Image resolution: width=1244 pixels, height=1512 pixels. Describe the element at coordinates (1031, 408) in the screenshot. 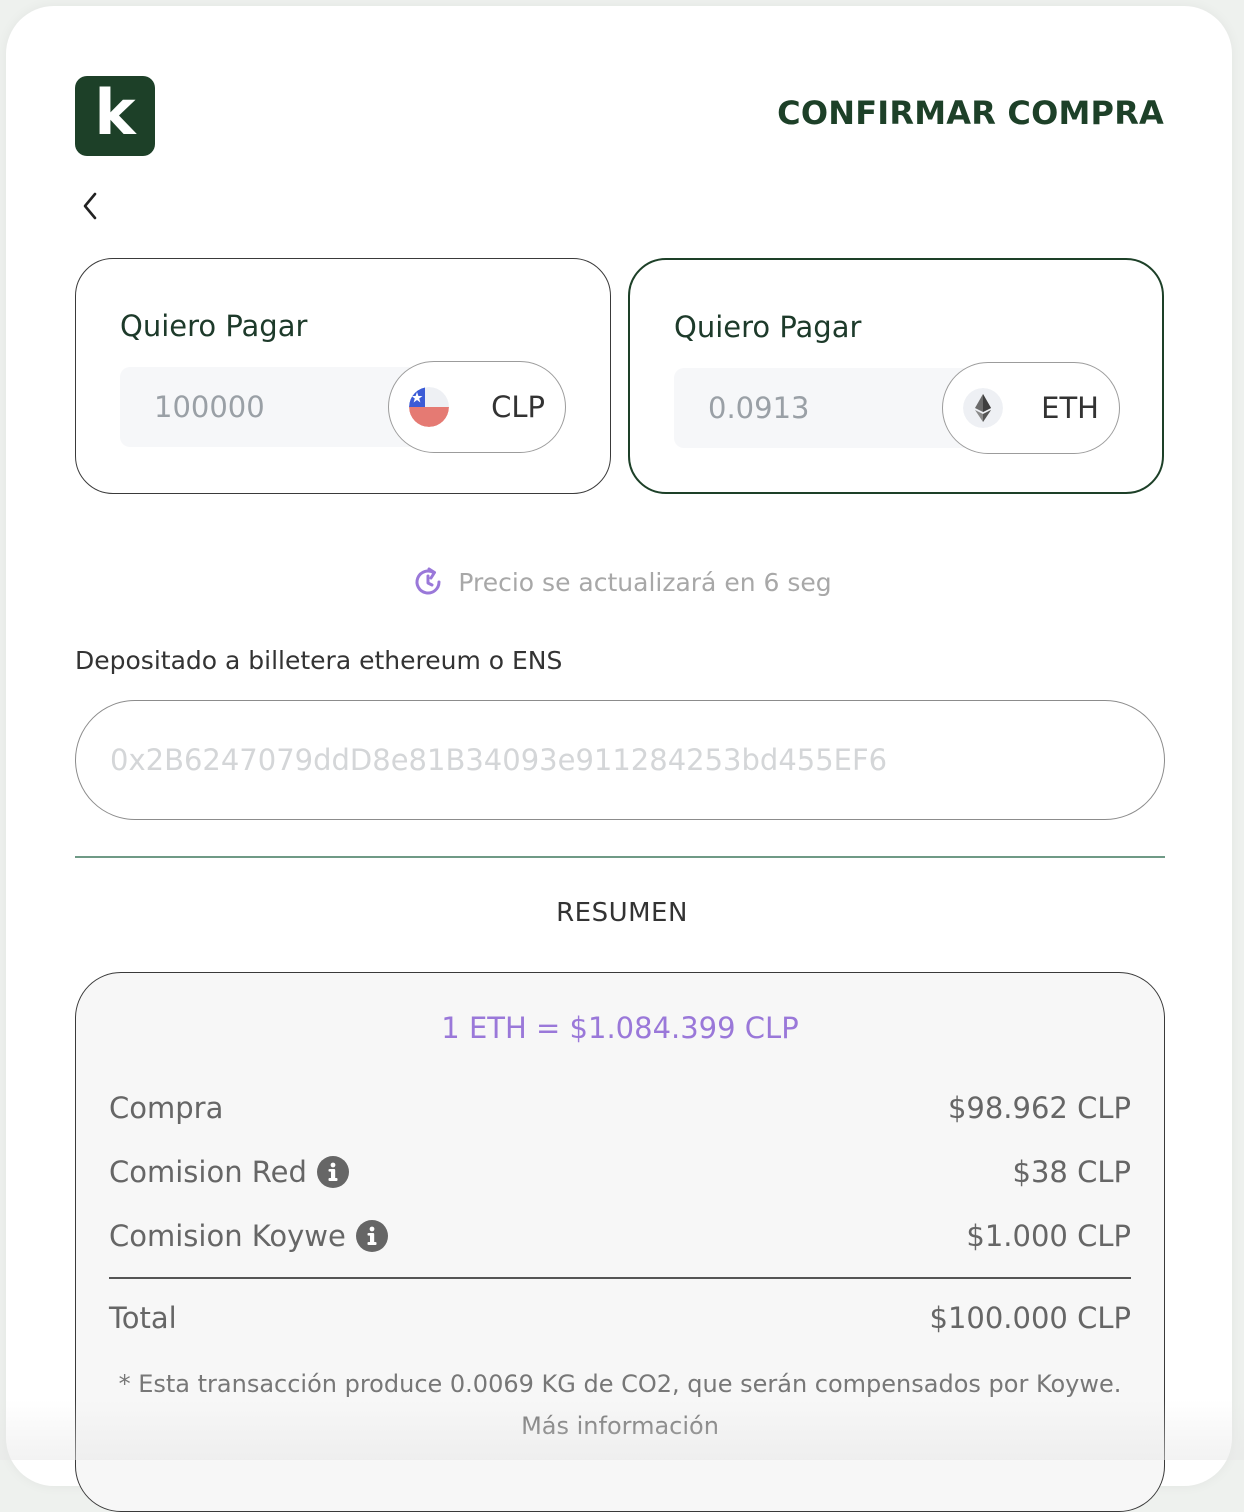

I see `currency-selector-eth: ETH` at that location.